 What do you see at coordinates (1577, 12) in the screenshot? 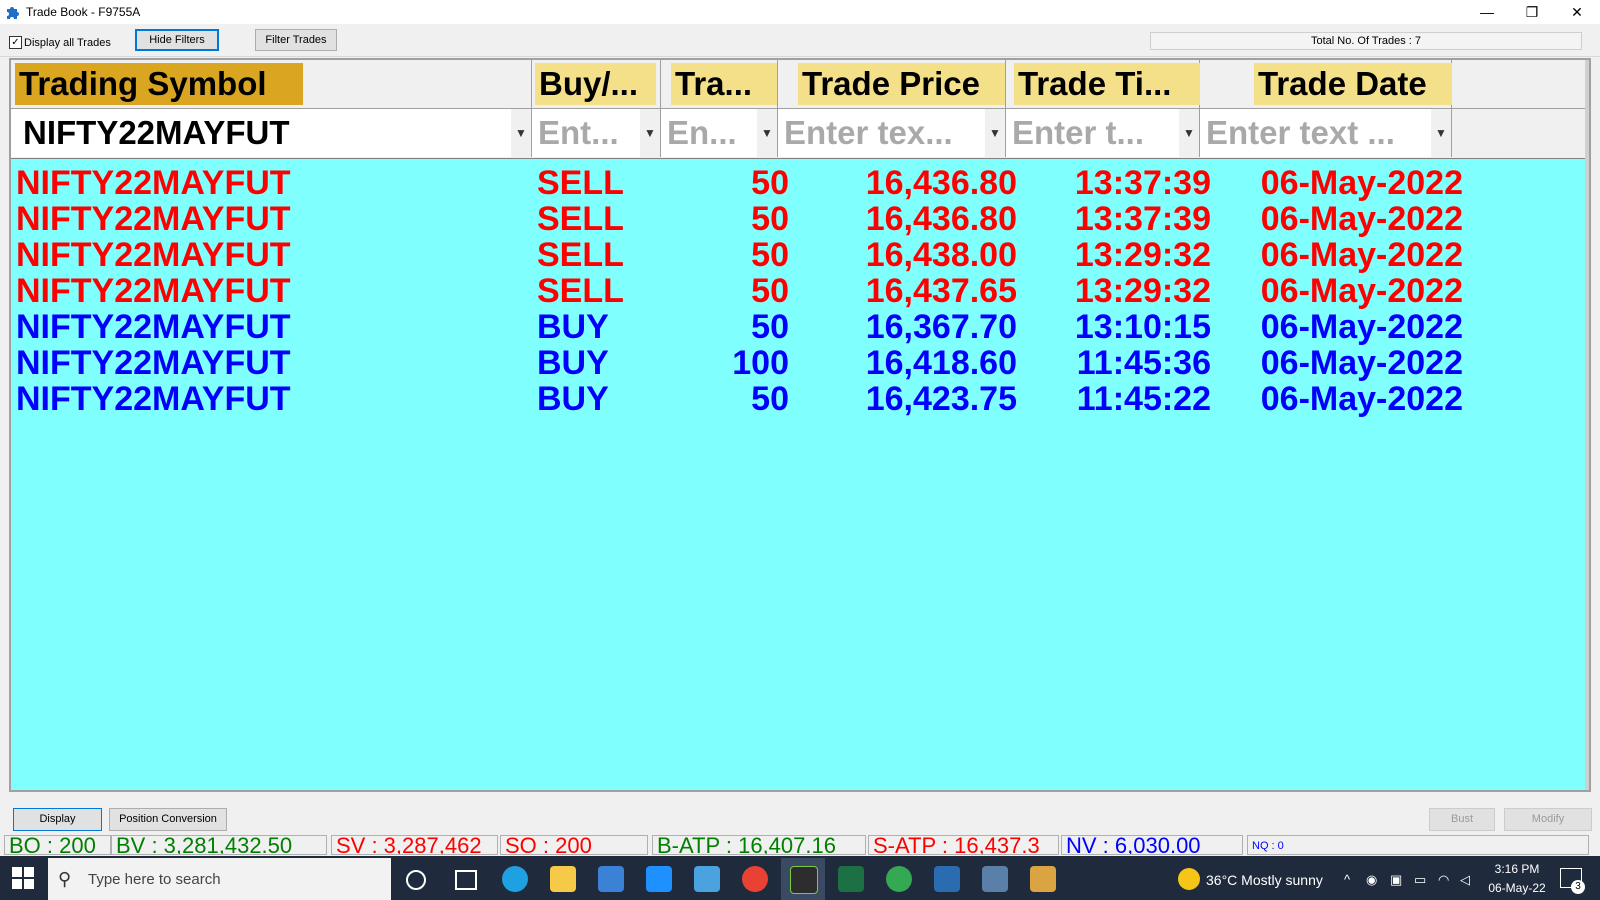
I see `close-button: ✕` at bounding box center [1577, 12].